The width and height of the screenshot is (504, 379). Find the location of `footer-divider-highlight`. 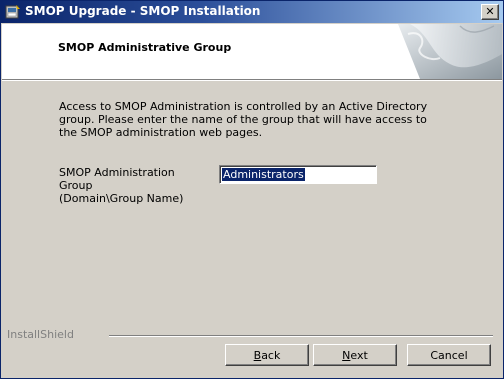

footer-divider-highlight is located at coordinates (301, 336).